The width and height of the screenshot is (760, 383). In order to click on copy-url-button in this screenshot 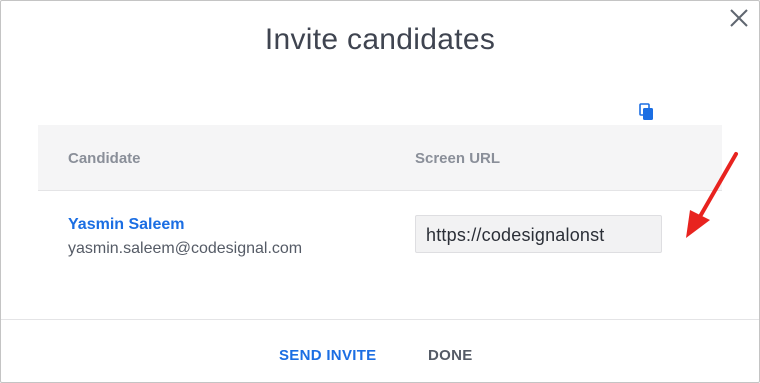, I will do `click(647, 112)`.